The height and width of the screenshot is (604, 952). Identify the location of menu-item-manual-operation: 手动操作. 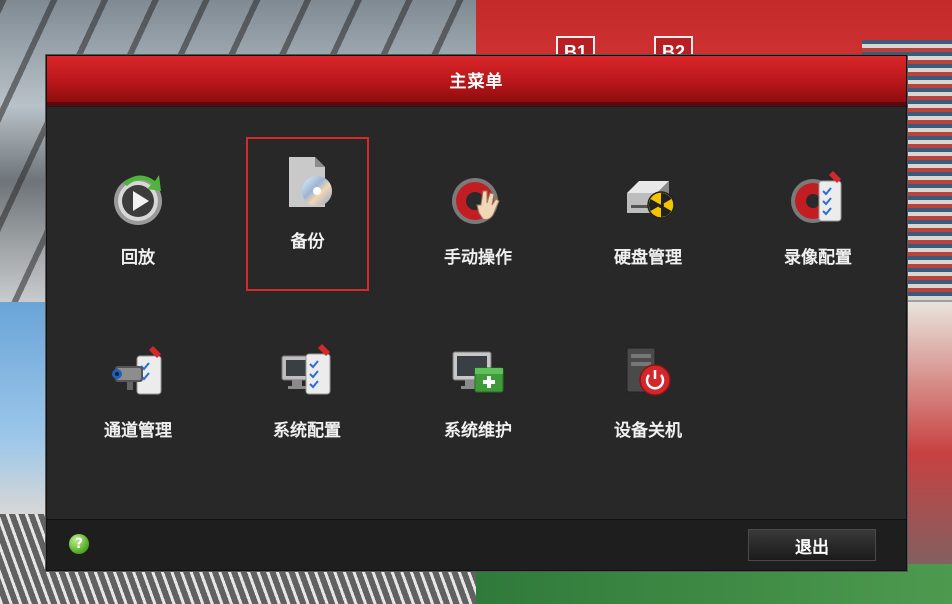
(478, 222).